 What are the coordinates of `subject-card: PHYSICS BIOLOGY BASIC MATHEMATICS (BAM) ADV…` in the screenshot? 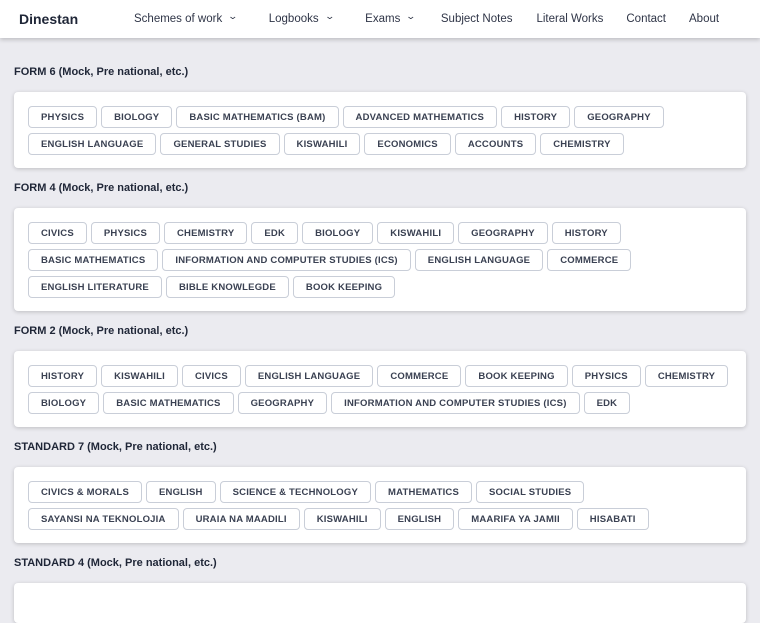 It's located at (380, 130).